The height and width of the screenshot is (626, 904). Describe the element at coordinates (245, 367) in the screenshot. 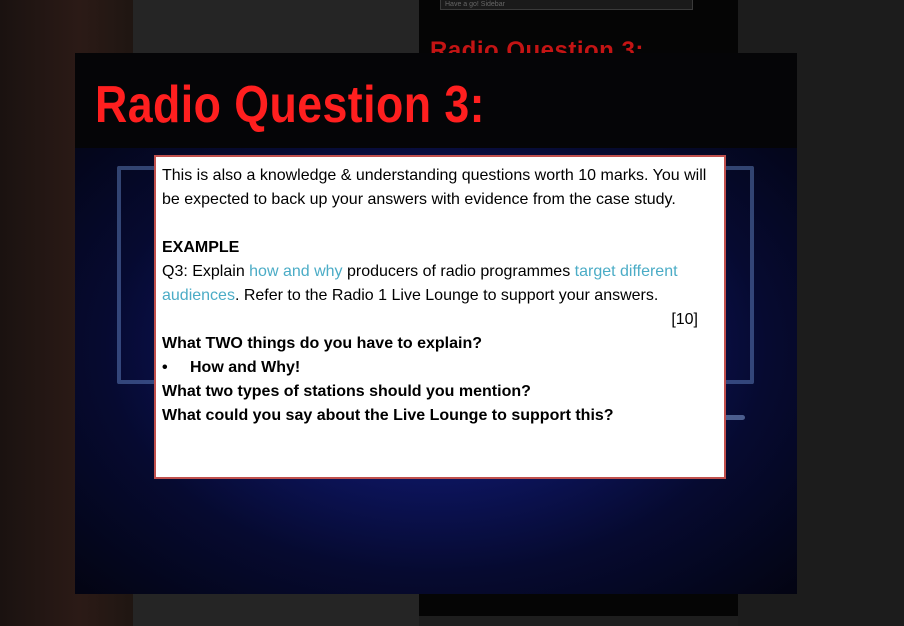

I see `bullet-text: How and Why!` at that location.